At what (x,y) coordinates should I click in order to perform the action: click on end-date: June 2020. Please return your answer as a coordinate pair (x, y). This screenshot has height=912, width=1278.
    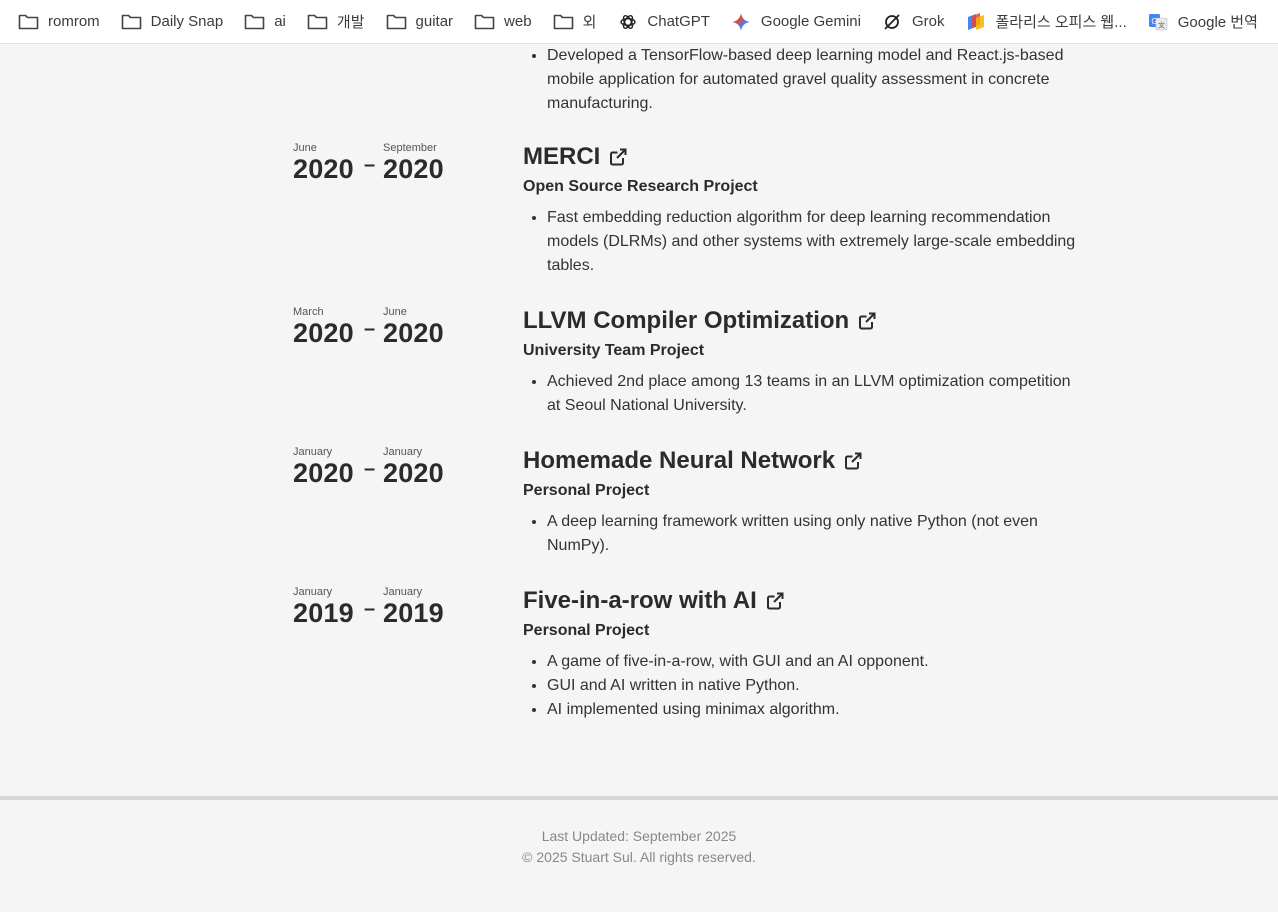
    Looking at the image, I should click on (413, 326).